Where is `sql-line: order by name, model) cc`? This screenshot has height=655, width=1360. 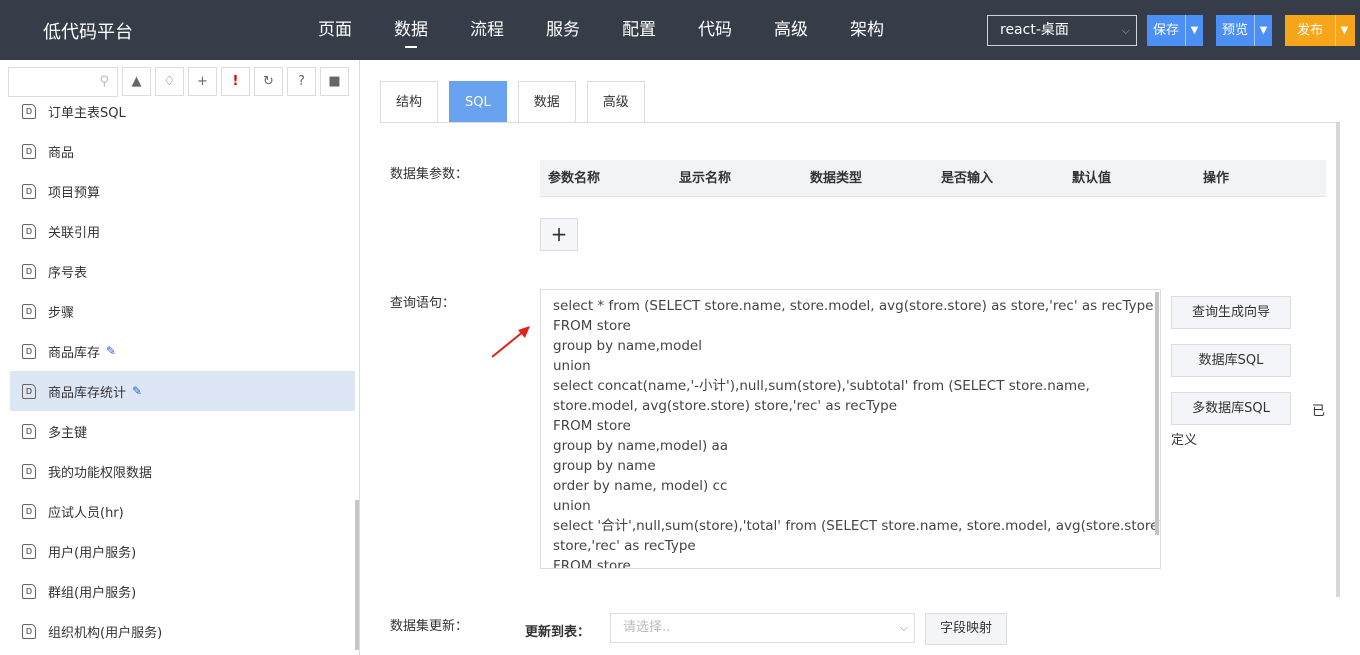 sql-line: order by name, model) cc is located at coordinates (640, 486).